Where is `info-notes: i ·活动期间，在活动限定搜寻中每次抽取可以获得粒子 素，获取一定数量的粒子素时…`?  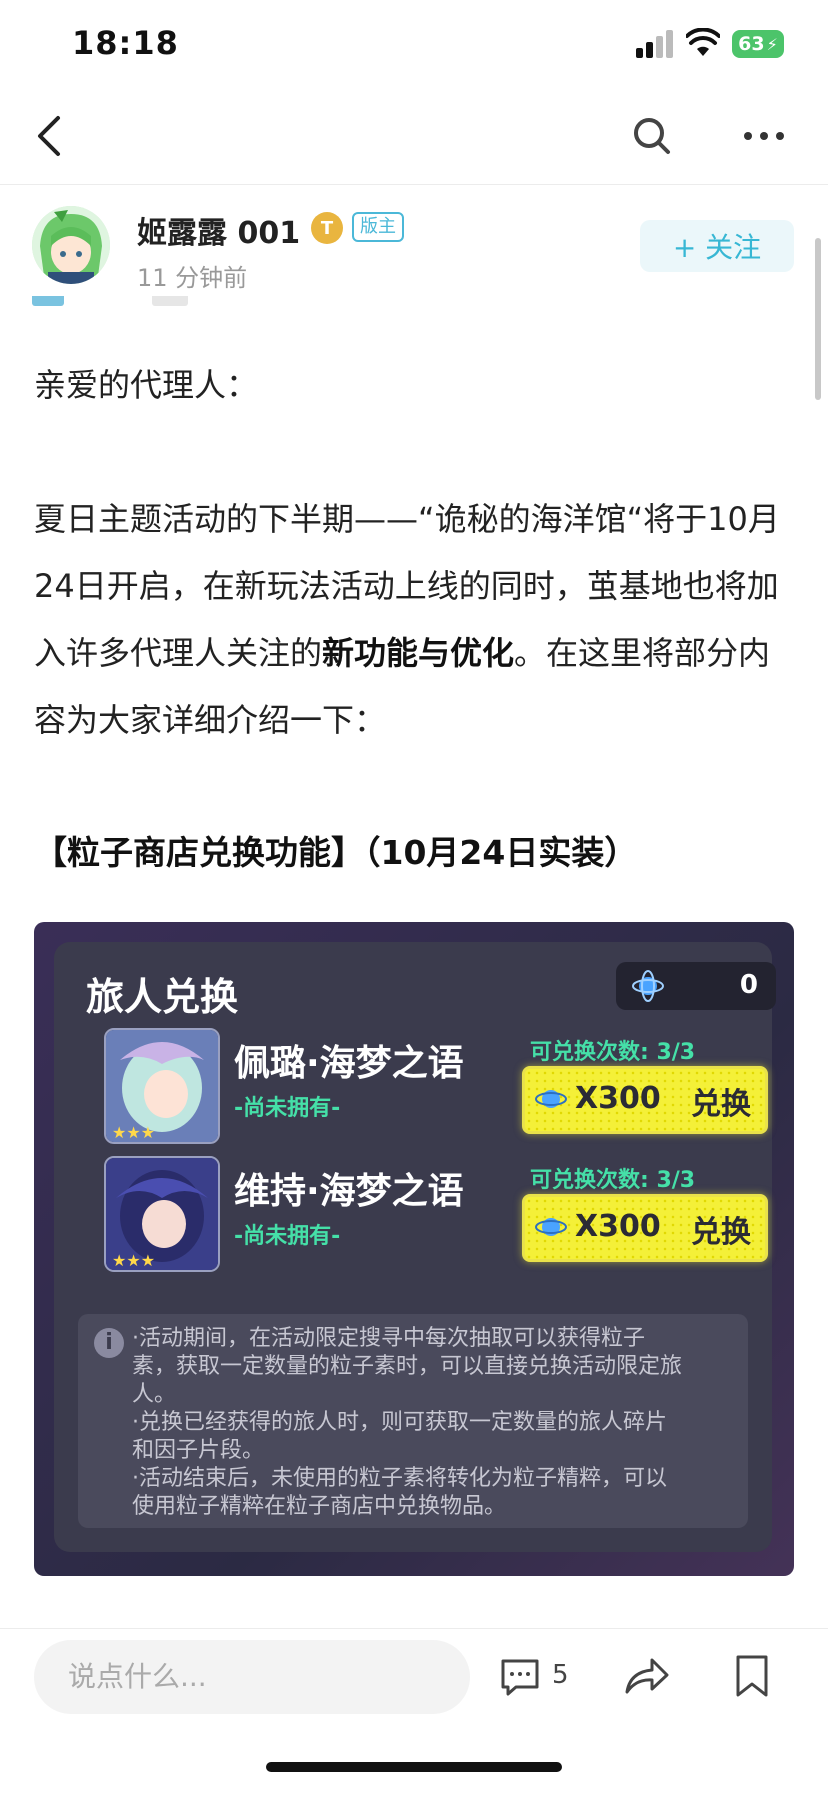 info-notes: i ·活动期间，在活动限定搜寻中每次抽取可以获得粒子 素，获取一定数量的粒子素时… is located at coordinates (413, 1421).